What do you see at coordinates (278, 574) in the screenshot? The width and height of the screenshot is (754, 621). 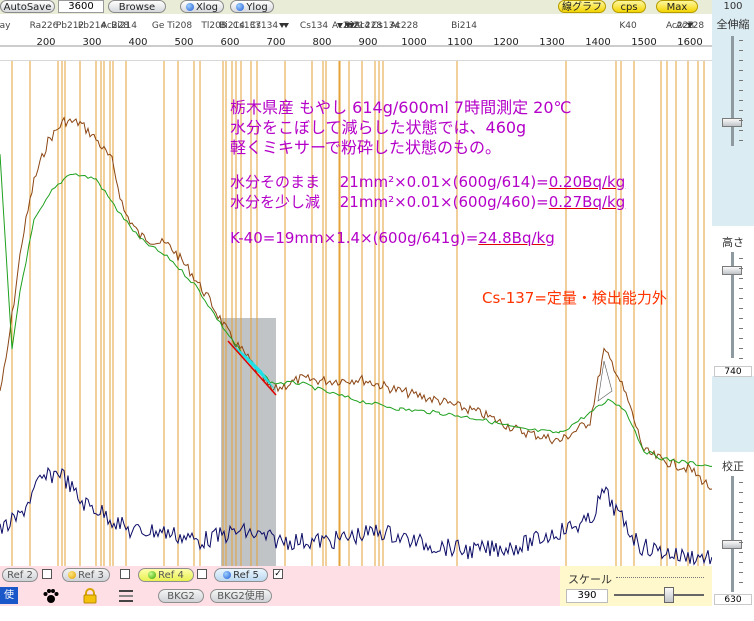 I see `ref5-checkbox: ✓` at bounding box center [278, 574].